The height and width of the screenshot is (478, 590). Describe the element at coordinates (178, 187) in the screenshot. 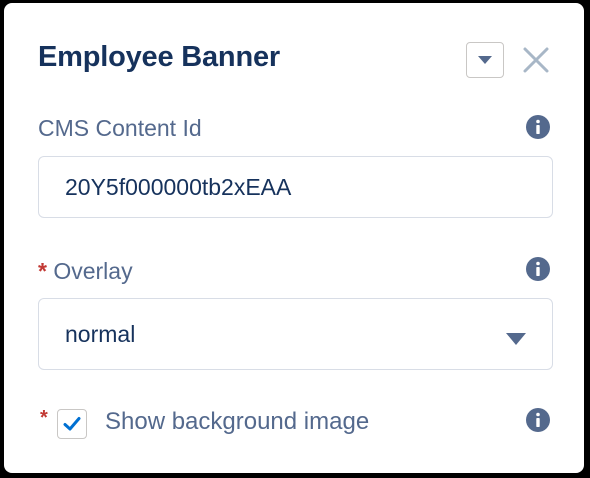

I see `cms-content-id-value: 20Y5f000000tb2xEAA` at that location.